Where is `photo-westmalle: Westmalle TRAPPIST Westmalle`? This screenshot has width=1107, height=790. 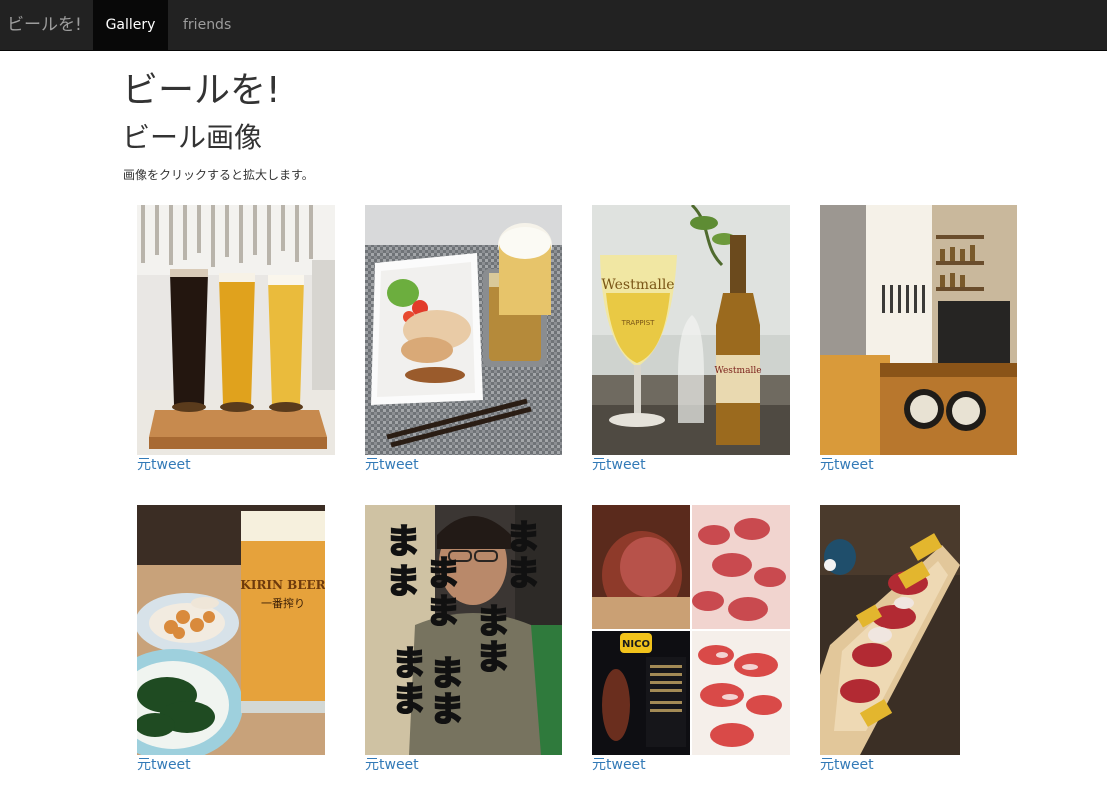
photo-westmalle: Westmalle TRAPPIST Westmalle is located at coordinates (691, 330).